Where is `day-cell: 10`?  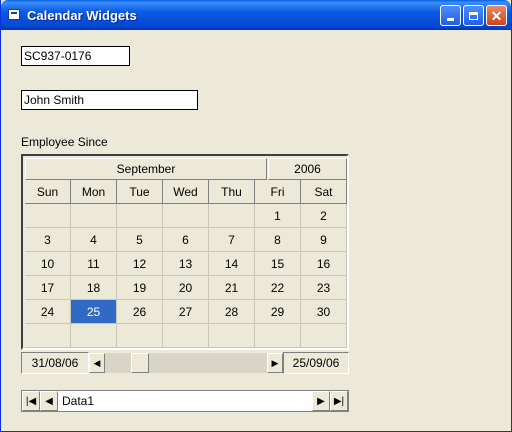
day-cell: 10 is located at coordinates (48, 264).